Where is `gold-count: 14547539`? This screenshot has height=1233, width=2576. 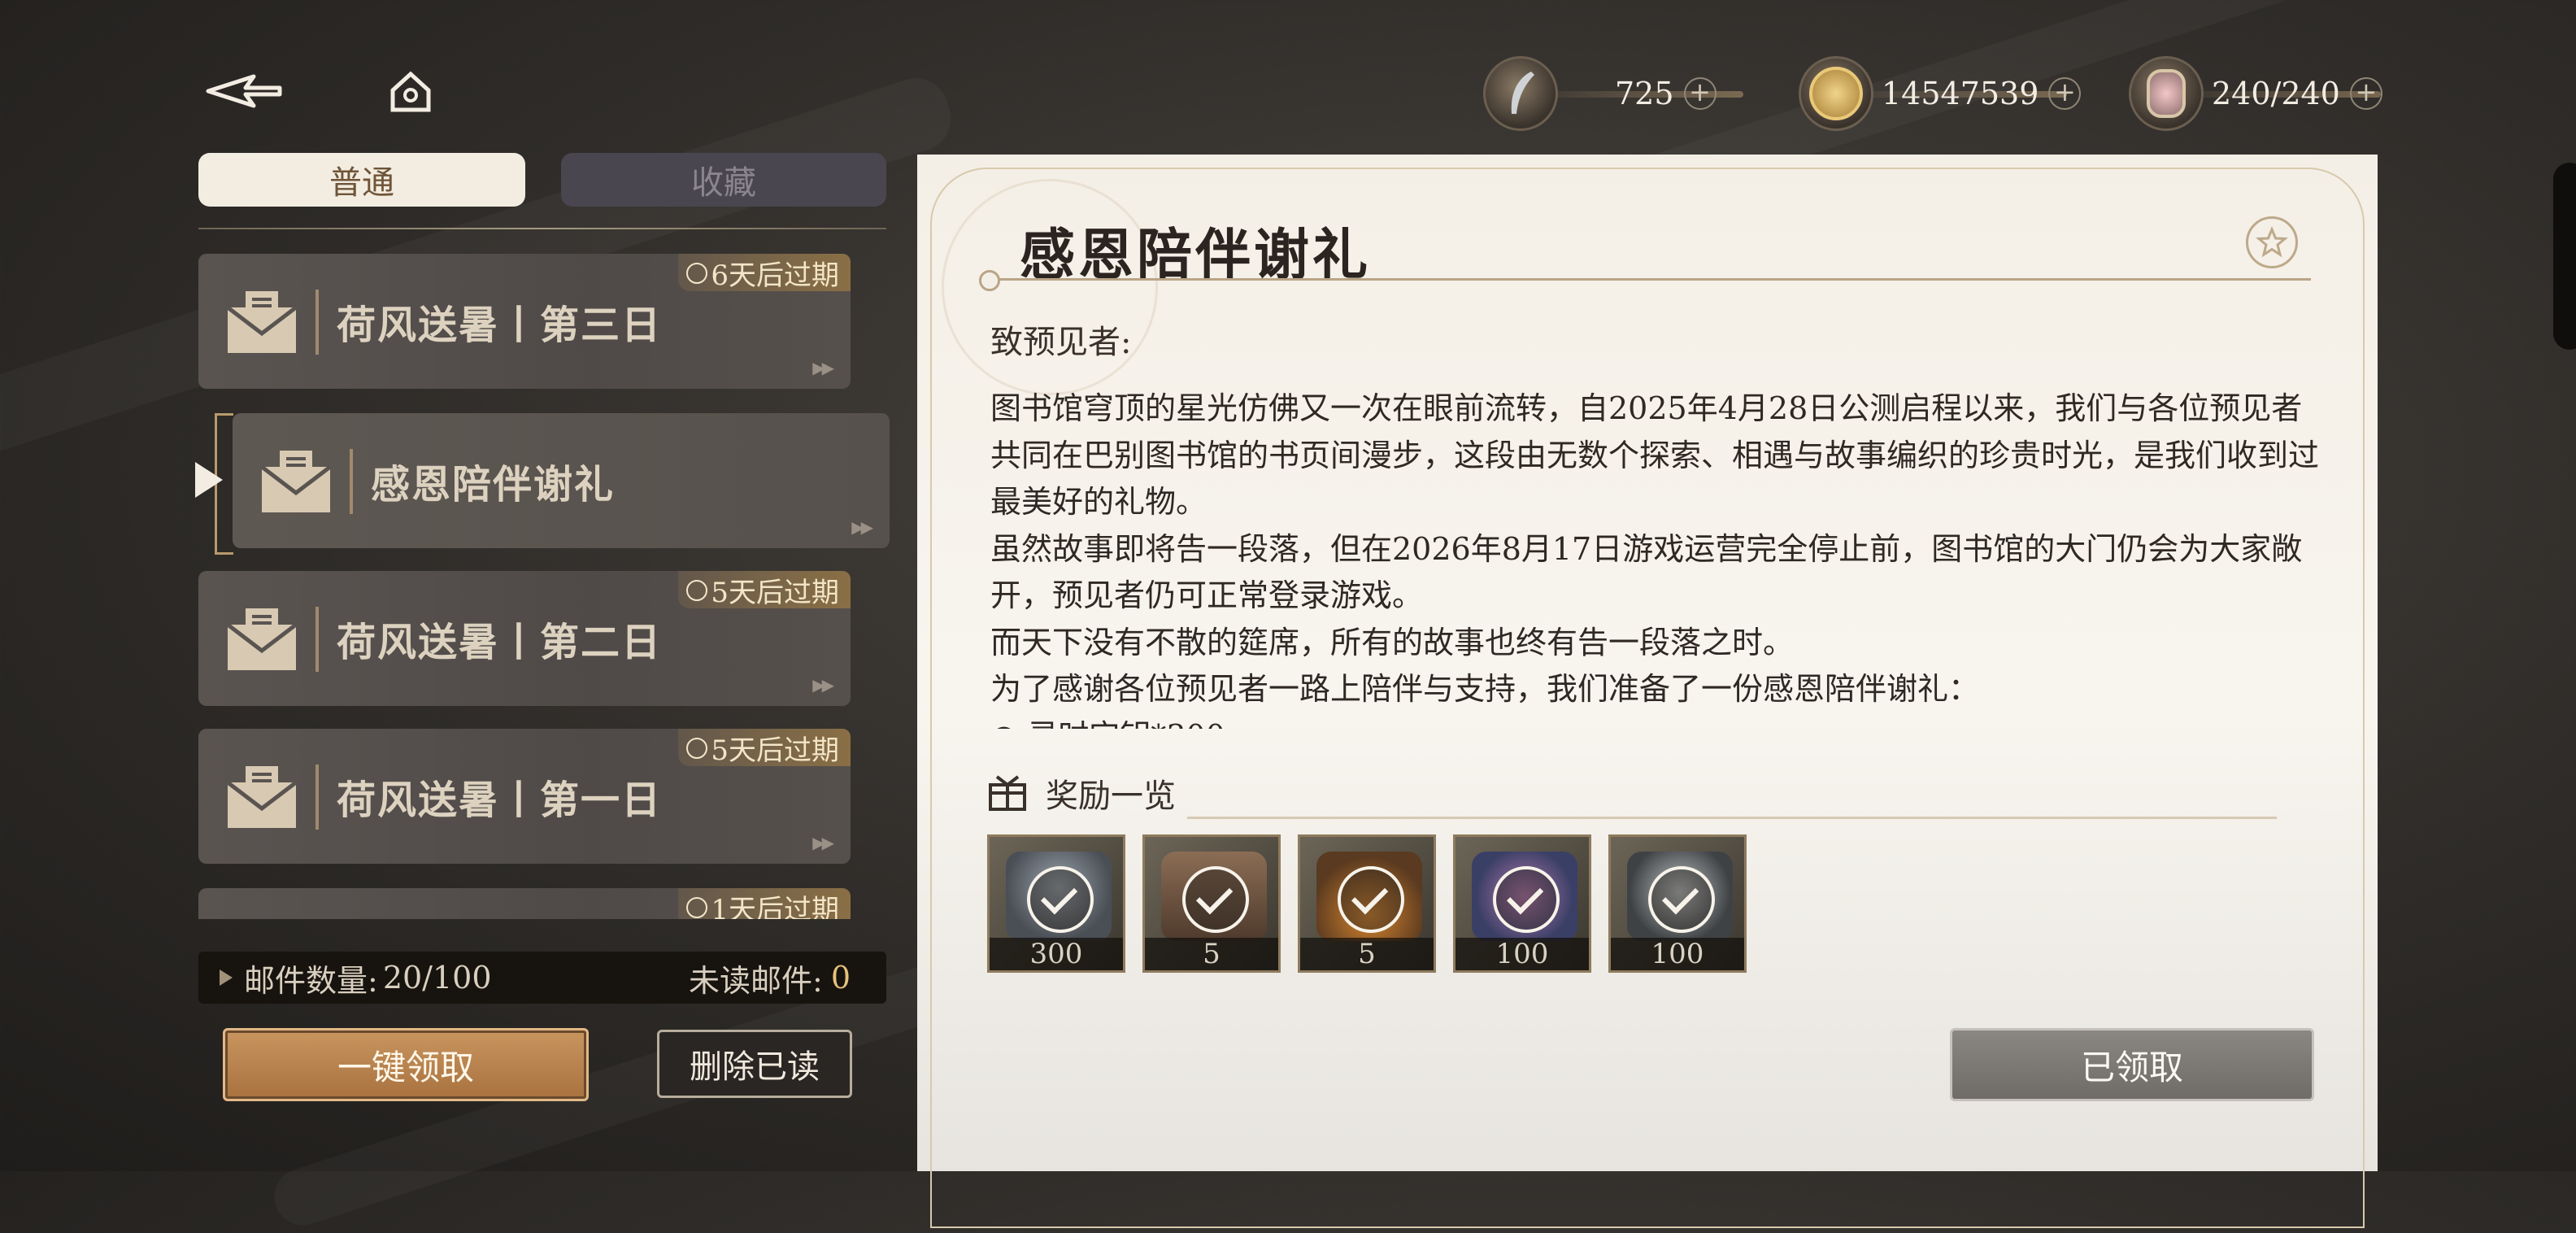 gold-count: 14547539 is located at coordinates (1961, 93).